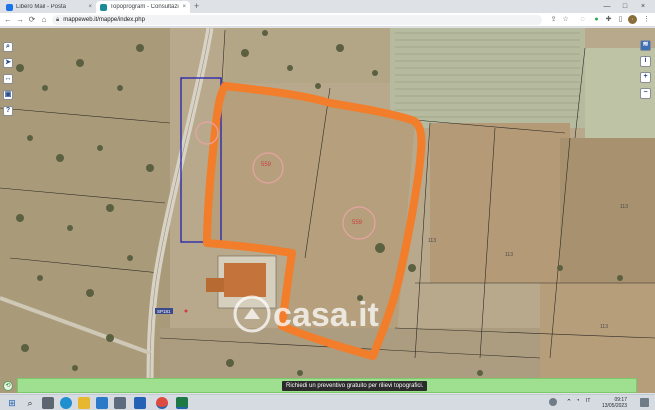 Image resolution: width=655 pixels, height=410 pixels. I want to click on chrome-icon, so click(162, 403).